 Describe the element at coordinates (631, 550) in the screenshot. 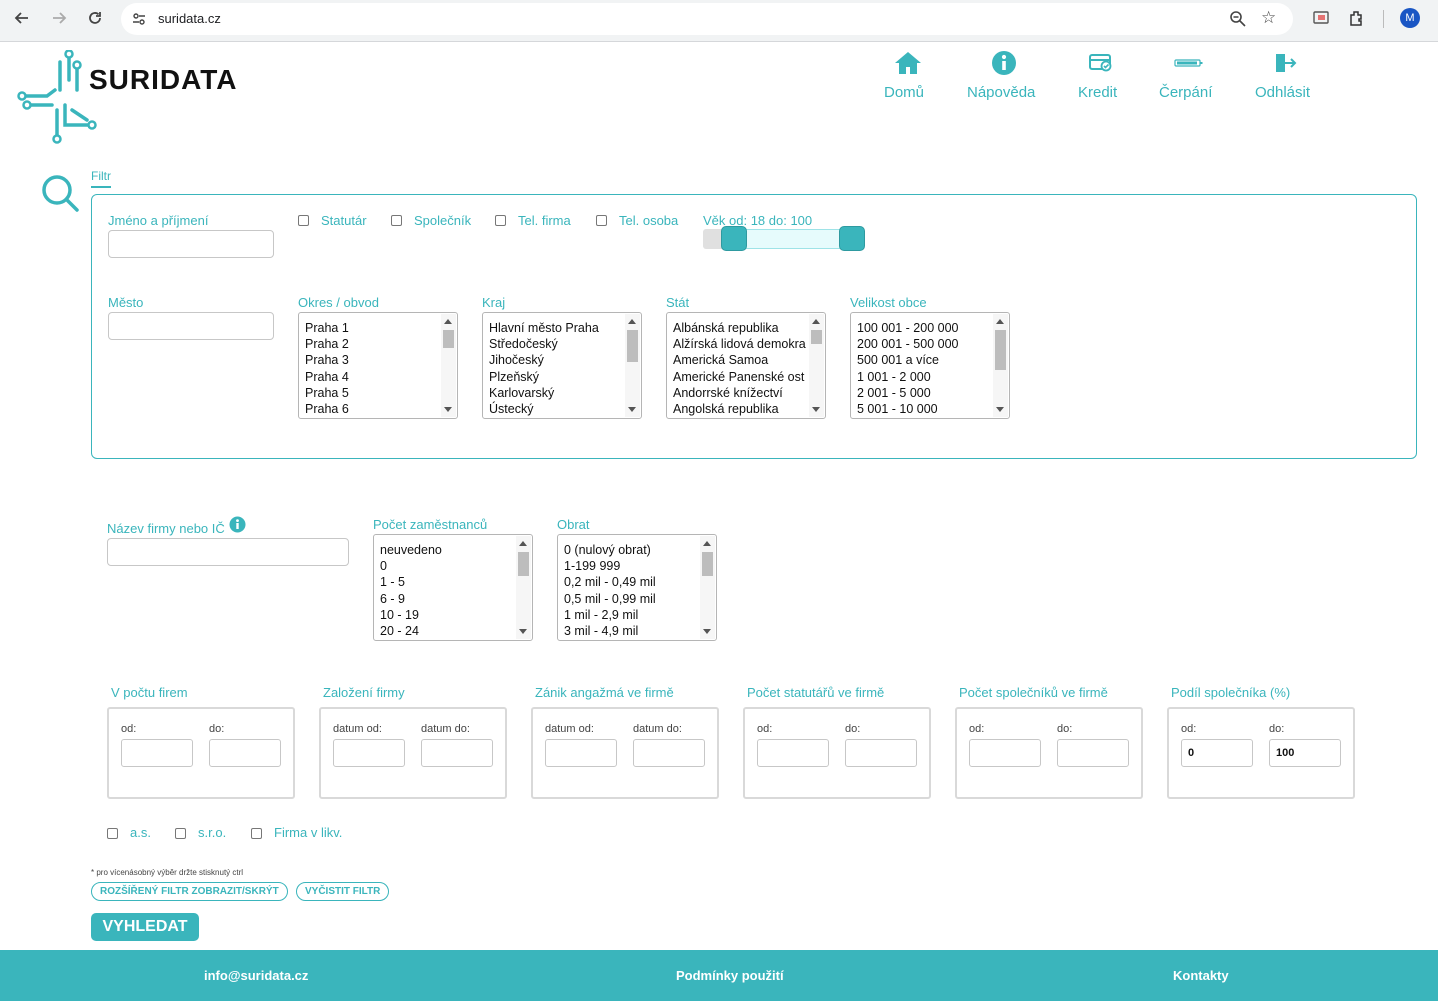

I see `list-item: 0 (nulový obrat)` at that location.